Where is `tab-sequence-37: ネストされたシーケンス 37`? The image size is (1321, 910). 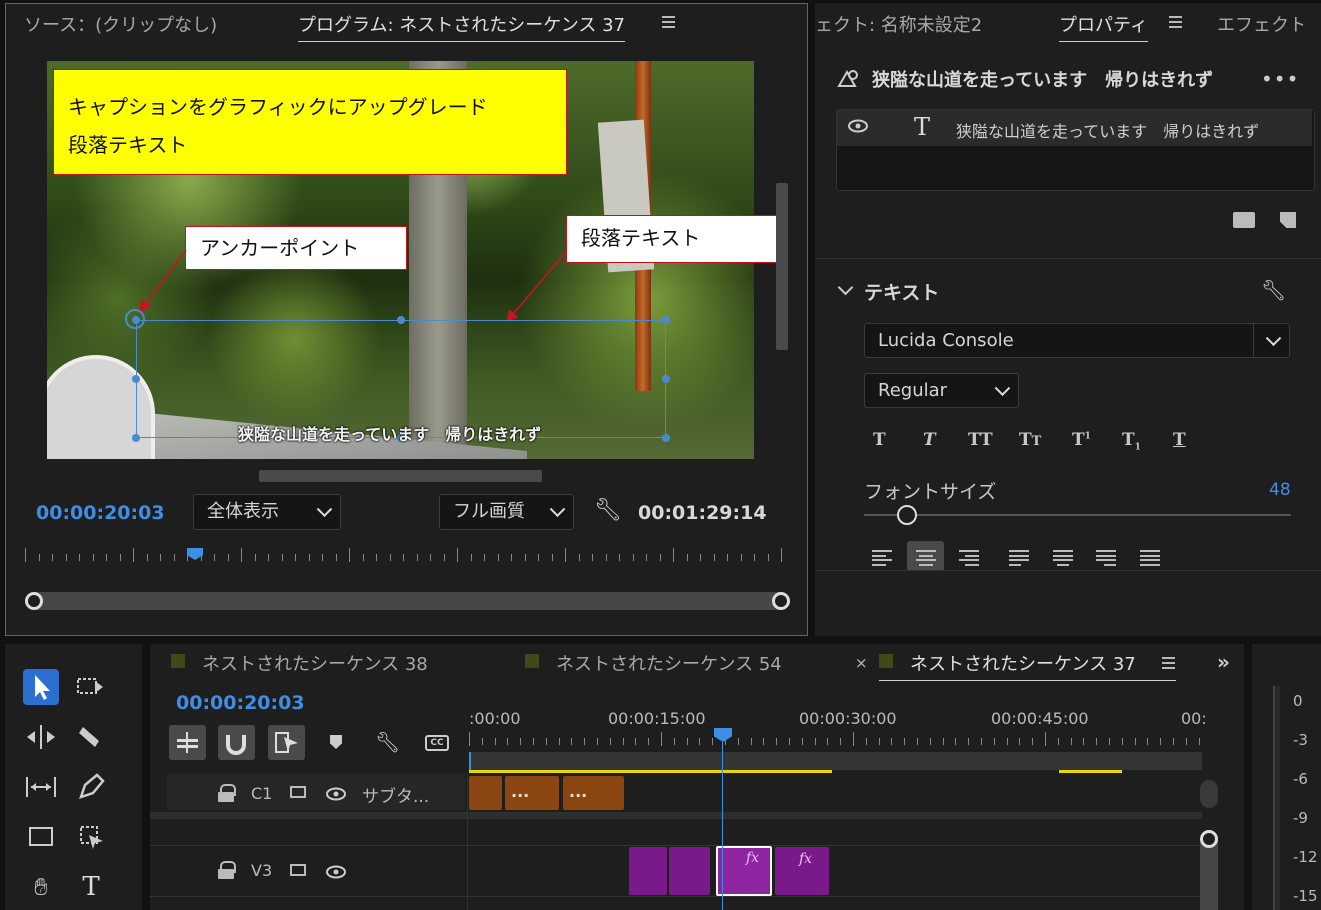
tab-sequence-37: ネストされたシーケンス 37 is located at coordinates (1027, 665).